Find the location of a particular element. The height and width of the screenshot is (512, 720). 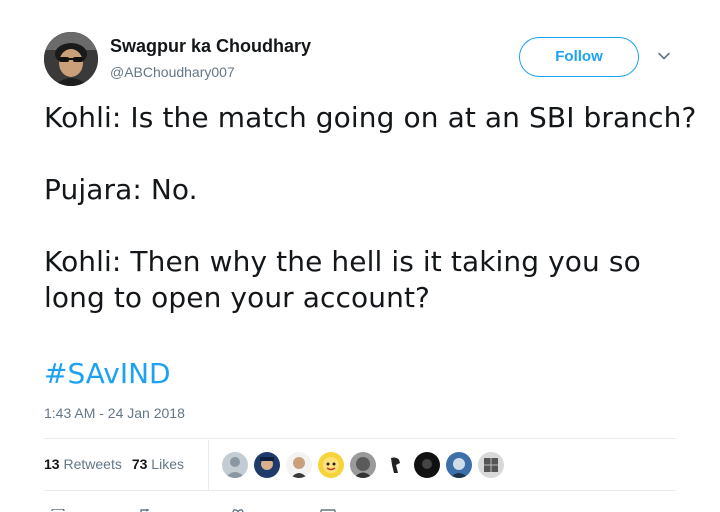

retweets-count: 13 is located at coordinates (52, 464).